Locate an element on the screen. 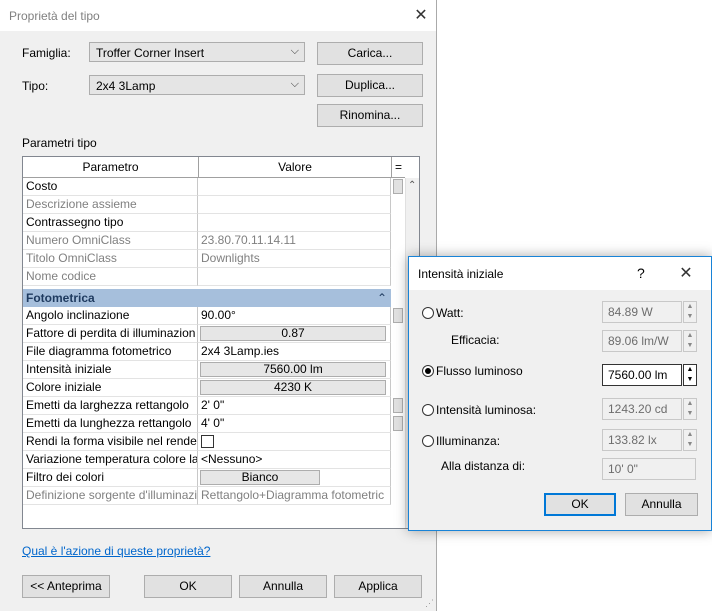  grid-row: Costo is located at coordinates (207, 187).